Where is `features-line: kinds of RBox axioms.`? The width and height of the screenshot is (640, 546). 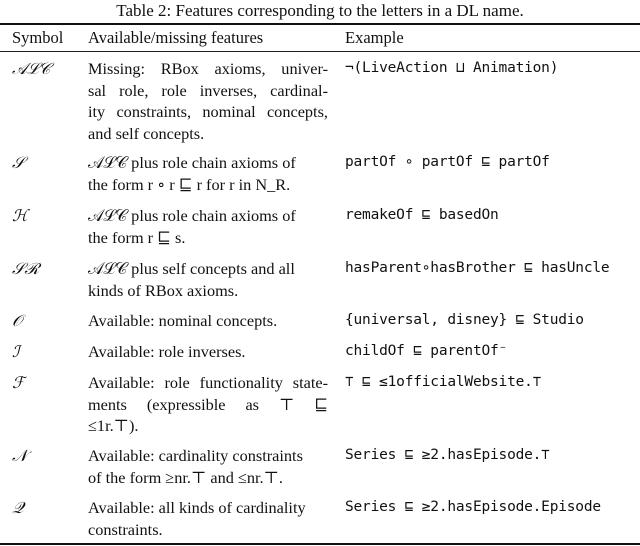
features-line: kinds of RBox axioms. is located at coordinates (163, 290).